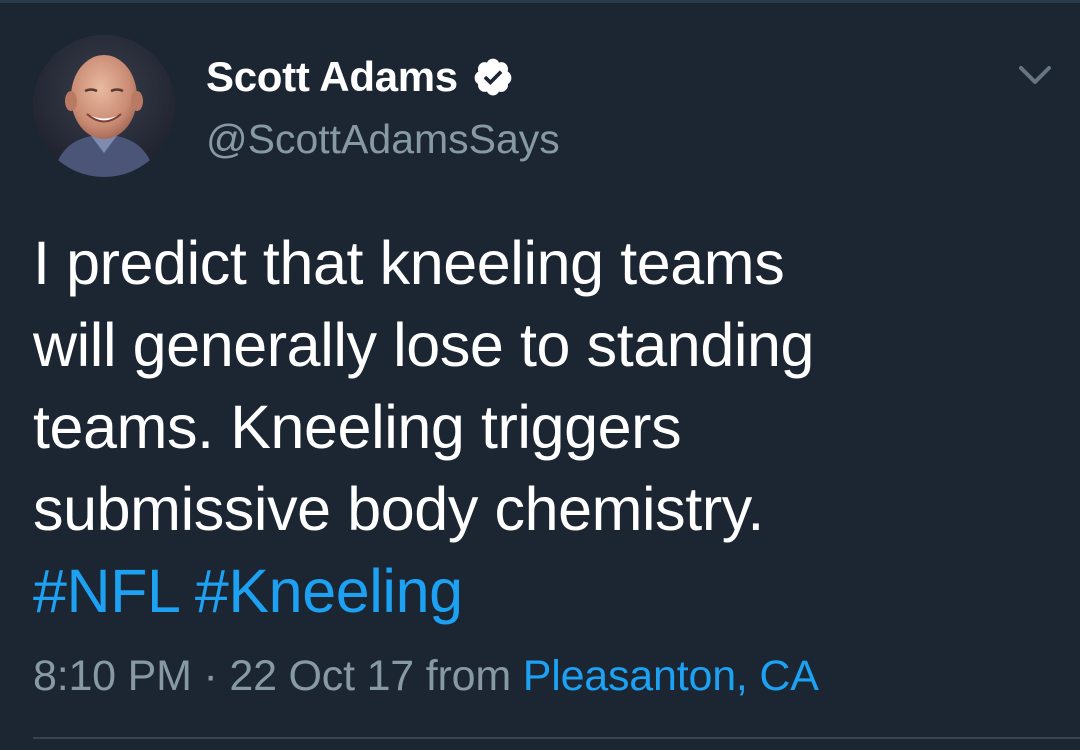  Describe the element at coordinates (383, 139) in the screenshot. I see `user-handle: @ScottAdamsSays` at that location.